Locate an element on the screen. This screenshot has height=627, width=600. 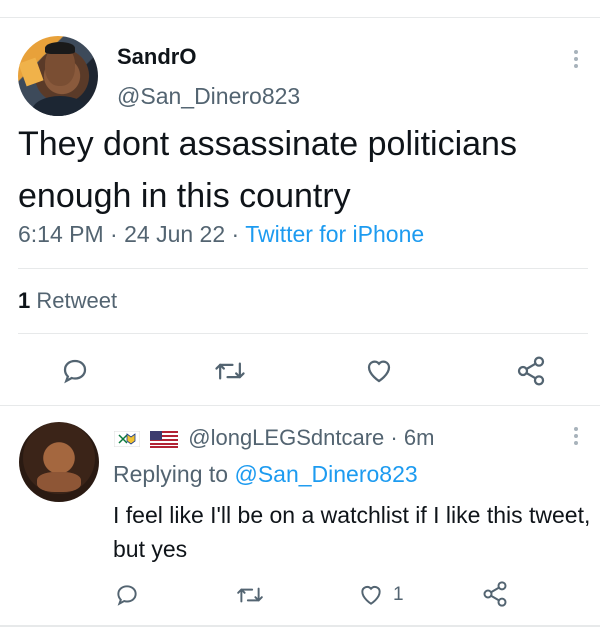
replying-handle-link: @San_Dinero823 is located at coordinates (325, 474).